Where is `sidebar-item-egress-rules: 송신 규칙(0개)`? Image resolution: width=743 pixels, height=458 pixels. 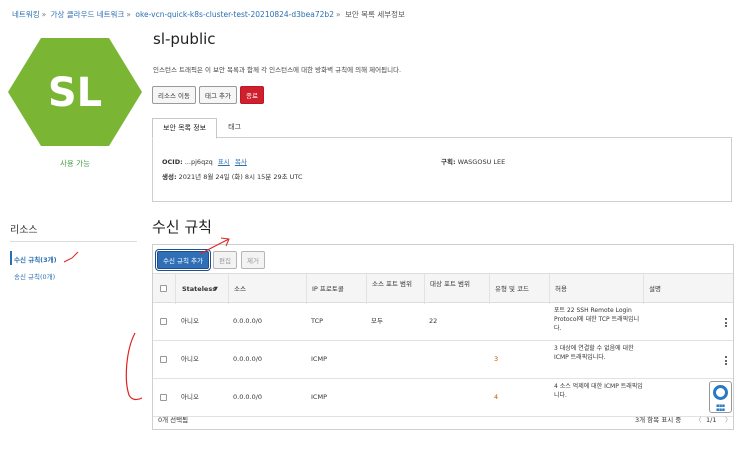 sidebar-item-egress-rules: 송신 규칙(0개) is located at coordinates (34, 276).